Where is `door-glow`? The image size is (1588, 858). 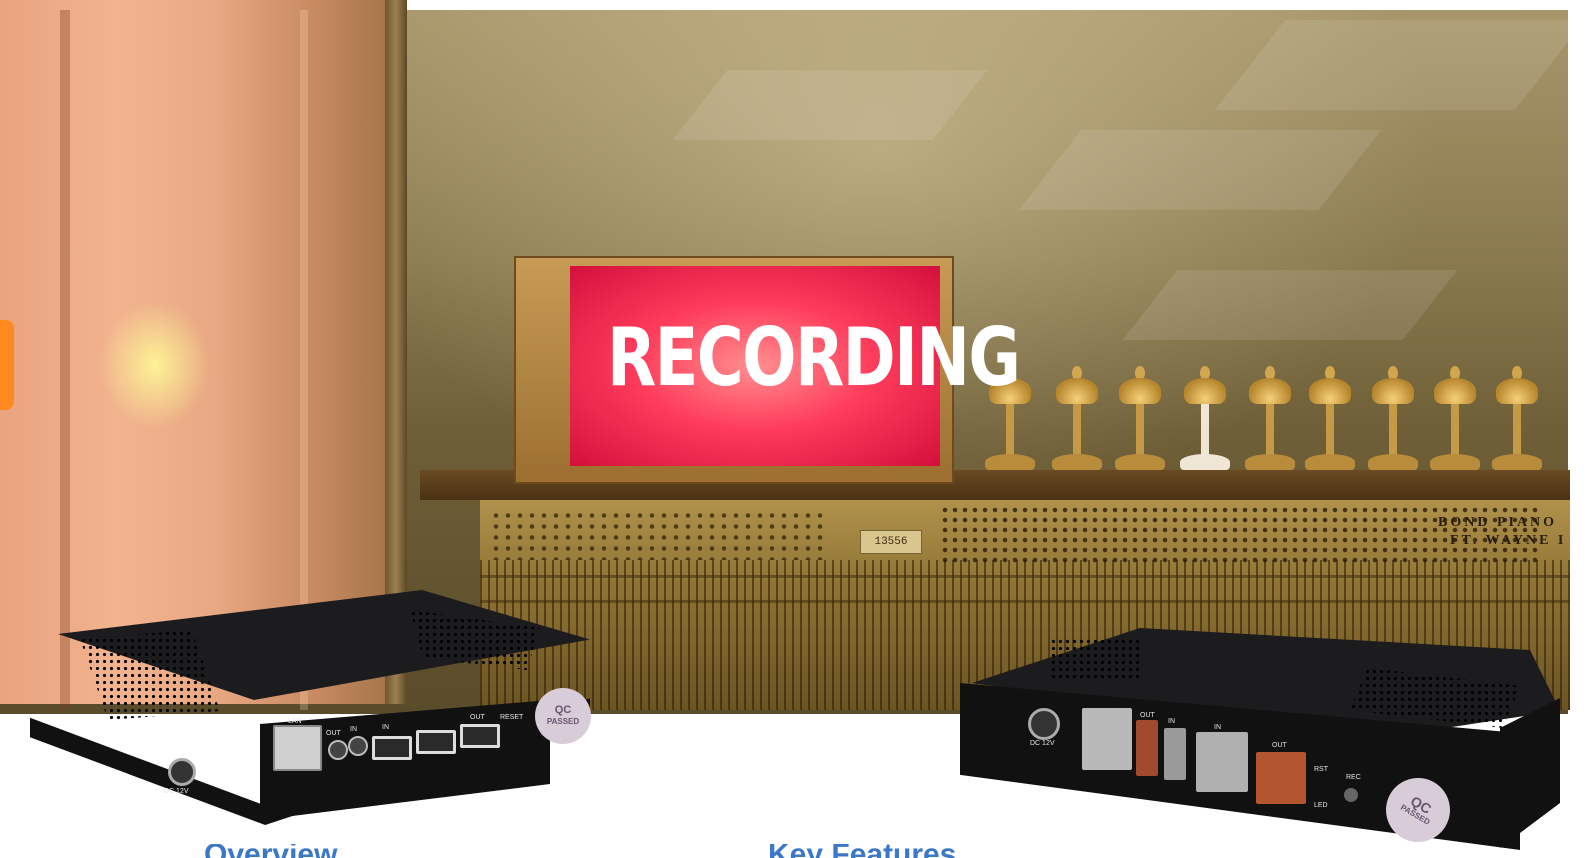
door-glow is located at coordinates (155, 365).